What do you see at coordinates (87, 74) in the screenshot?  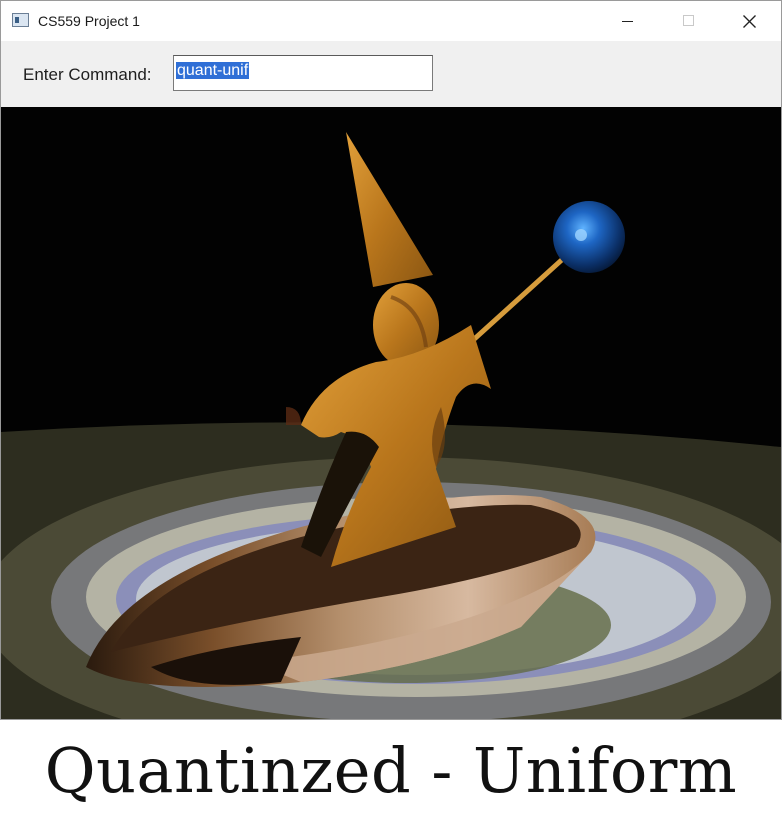 I see `command-label: Enter Command:` at bounding box center [87, 74].